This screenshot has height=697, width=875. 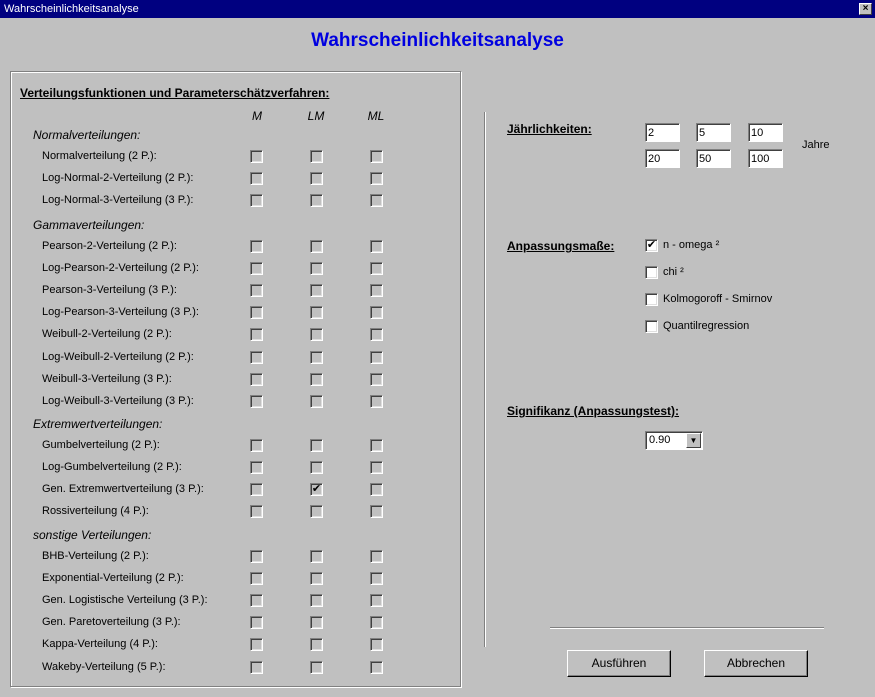 What do you see at coordinates (651, 245) in the screenshot?
I see `fit-measure-checkbox: ✔` at bounding box center [651, 245].